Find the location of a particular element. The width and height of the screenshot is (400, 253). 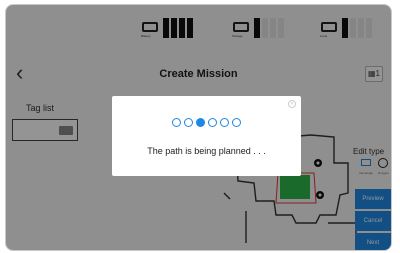

close-icon: × is located at coordinates (292, 104).